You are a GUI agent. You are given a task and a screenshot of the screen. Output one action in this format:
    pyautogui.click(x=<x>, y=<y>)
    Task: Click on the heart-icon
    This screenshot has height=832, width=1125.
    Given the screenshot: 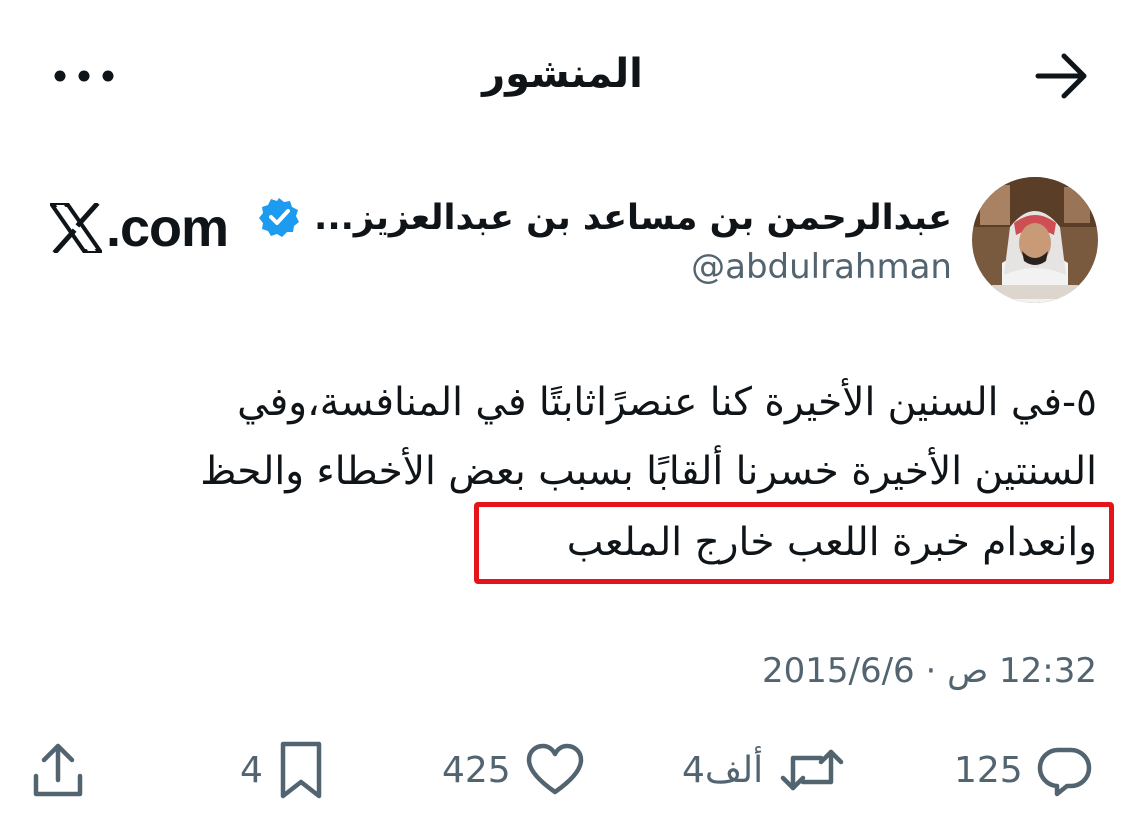 What is the action you would take?
    pyautogui.click(x=555, y=770)
    